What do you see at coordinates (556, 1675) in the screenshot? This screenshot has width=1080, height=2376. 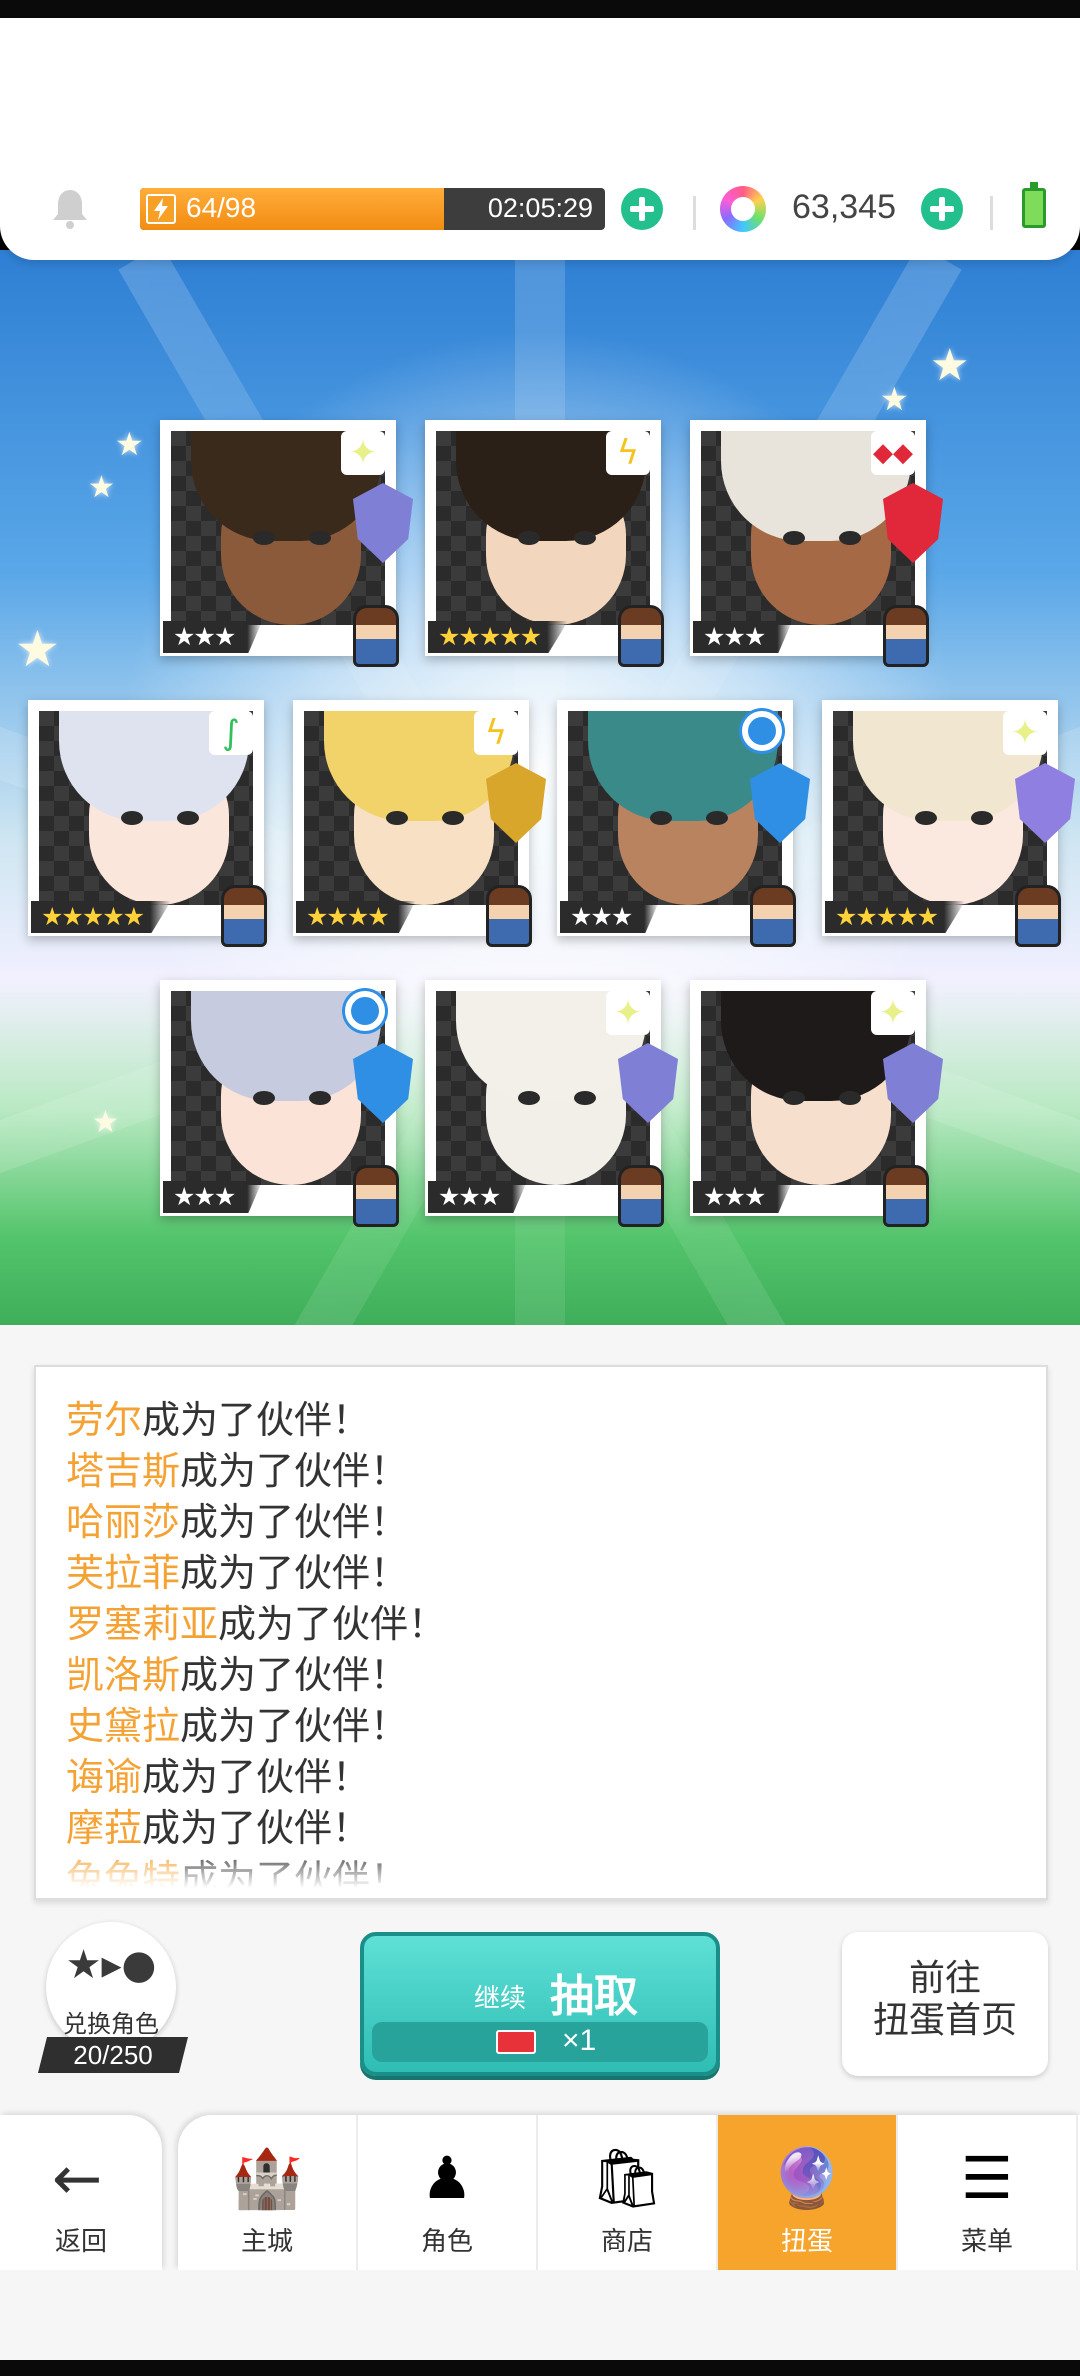 I see `log-line: 凯洛斯成为了伙伴！` at bounding box center [556, 1675].